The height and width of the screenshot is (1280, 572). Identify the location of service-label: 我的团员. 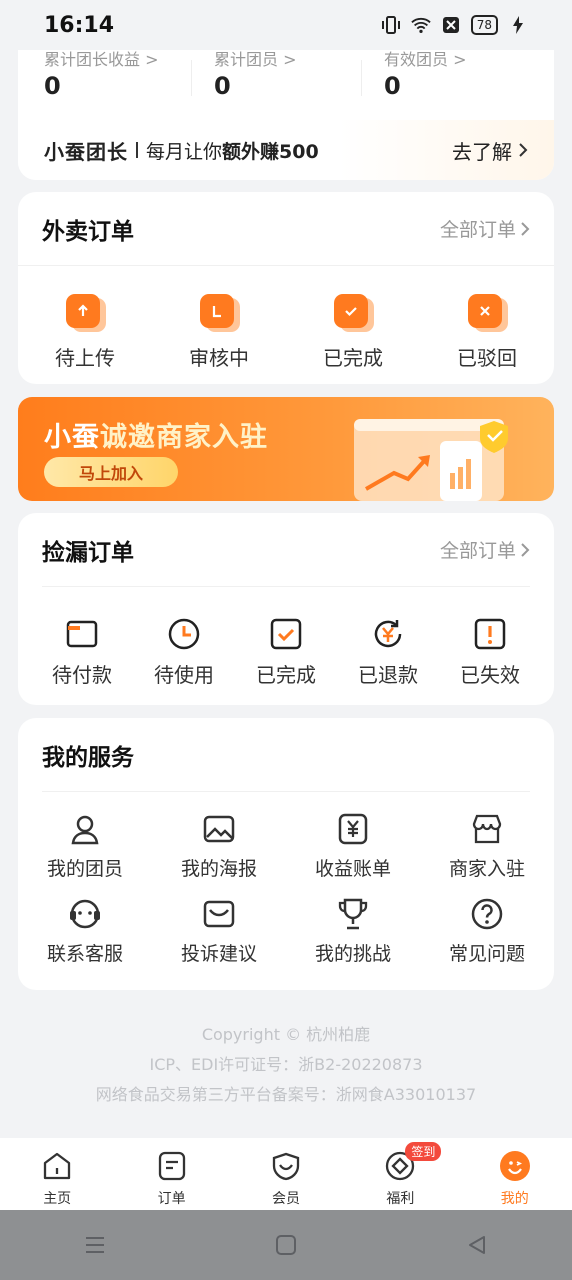
(84, 869).